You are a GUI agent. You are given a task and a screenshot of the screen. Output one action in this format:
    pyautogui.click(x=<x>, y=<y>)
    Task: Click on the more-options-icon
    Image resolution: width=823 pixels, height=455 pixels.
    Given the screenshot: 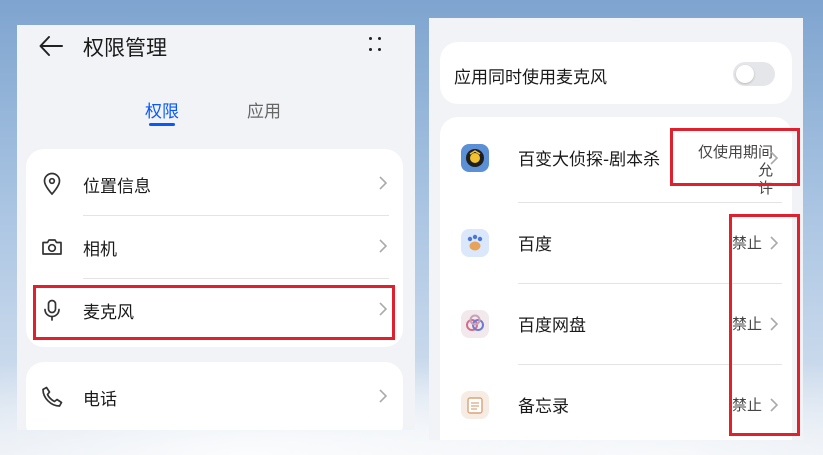 What is the action you would take?
    pyautogui.click(x=375, y=44)
    